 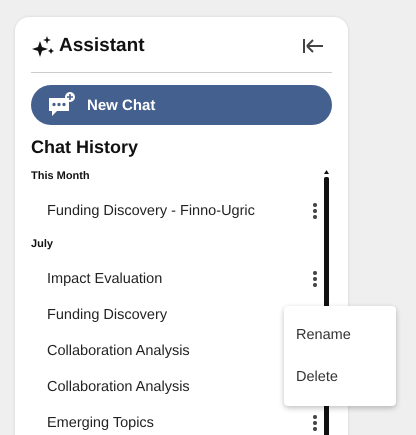 I want to click on chat-history-item: Funding Discovery - Finno-Ugric, so click(x=151, y=211).